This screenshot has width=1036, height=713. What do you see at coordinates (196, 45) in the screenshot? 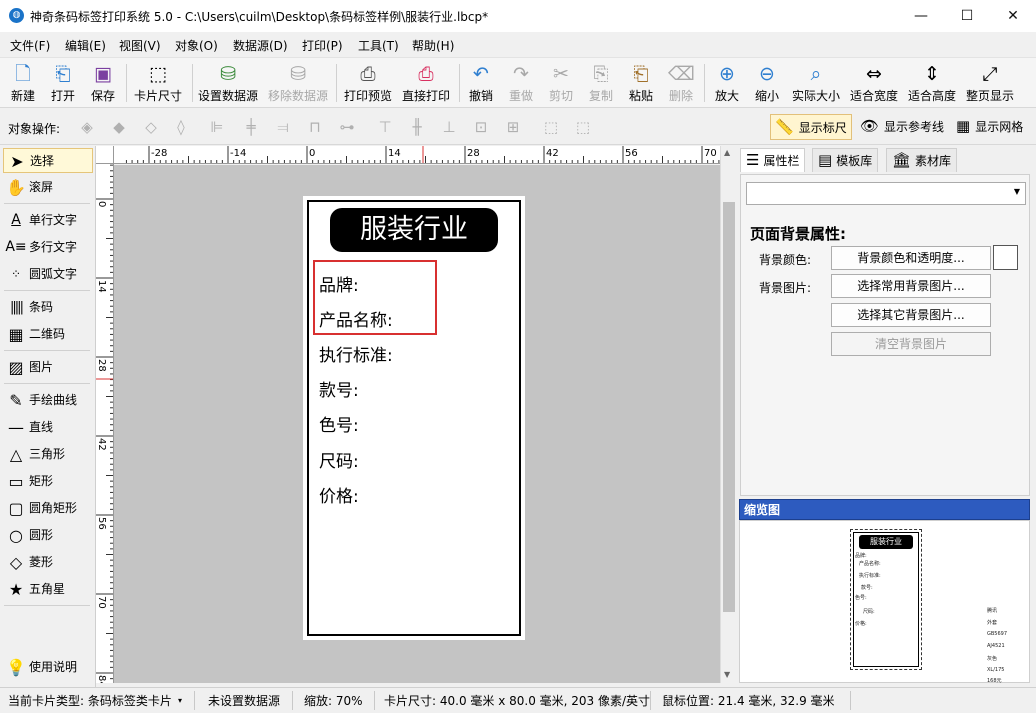
I see `menu-object: 对象(O)` at bounding box center [196, 45].